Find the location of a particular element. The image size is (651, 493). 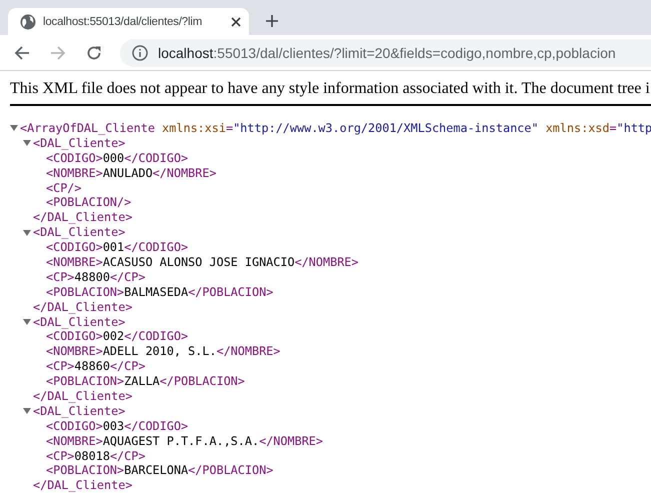

xml-line: <POBLACION>ZALLA</POBLACION> is located at coordinates (145, 382).